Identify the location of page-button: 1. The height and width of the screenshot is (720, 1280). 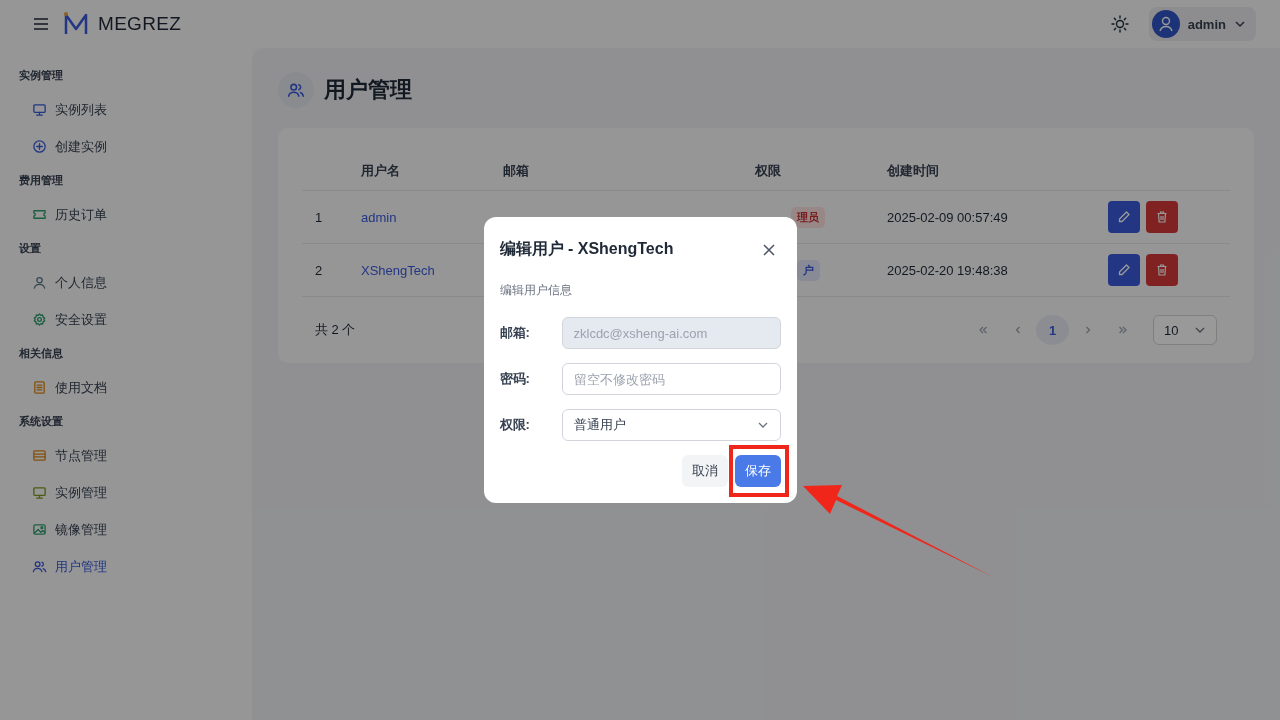
(1052, 330).